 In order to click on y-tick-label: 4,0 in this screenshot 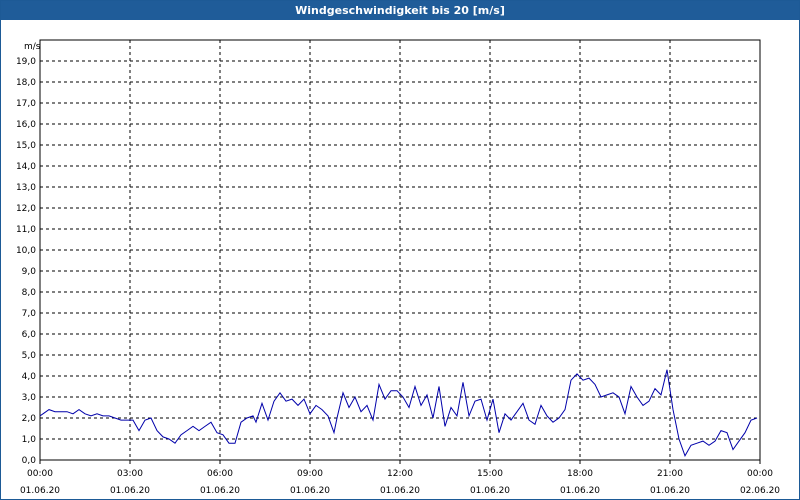, I will do `click(29, 377)`.